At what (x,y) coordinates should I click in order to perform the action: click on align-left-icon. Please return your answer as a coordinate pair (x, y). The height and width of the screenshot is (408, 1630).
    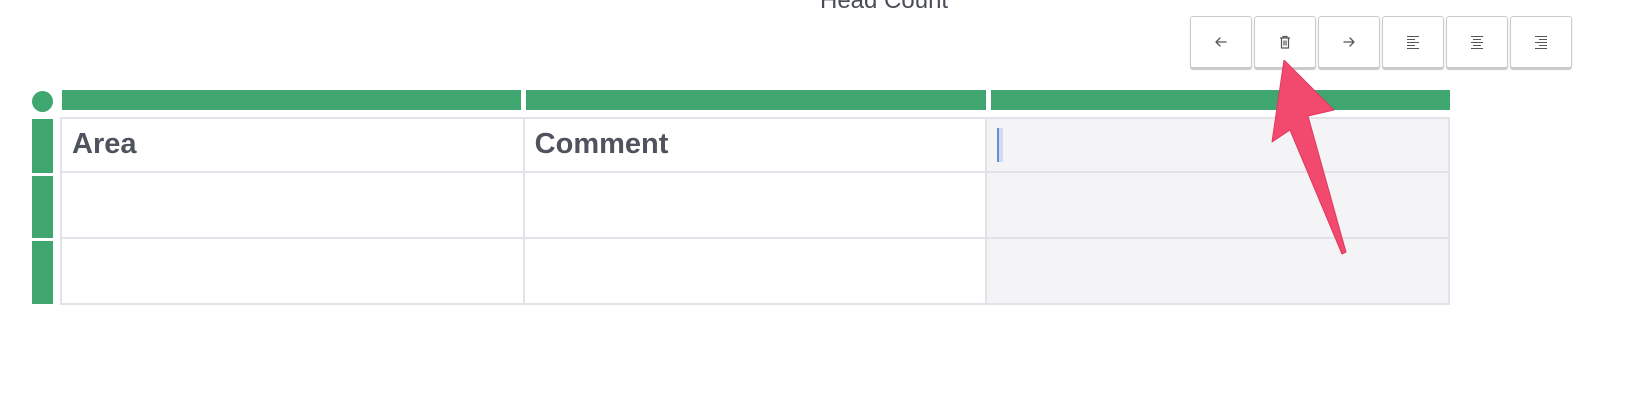
    Looking at the image, I should click on (1413, 42).